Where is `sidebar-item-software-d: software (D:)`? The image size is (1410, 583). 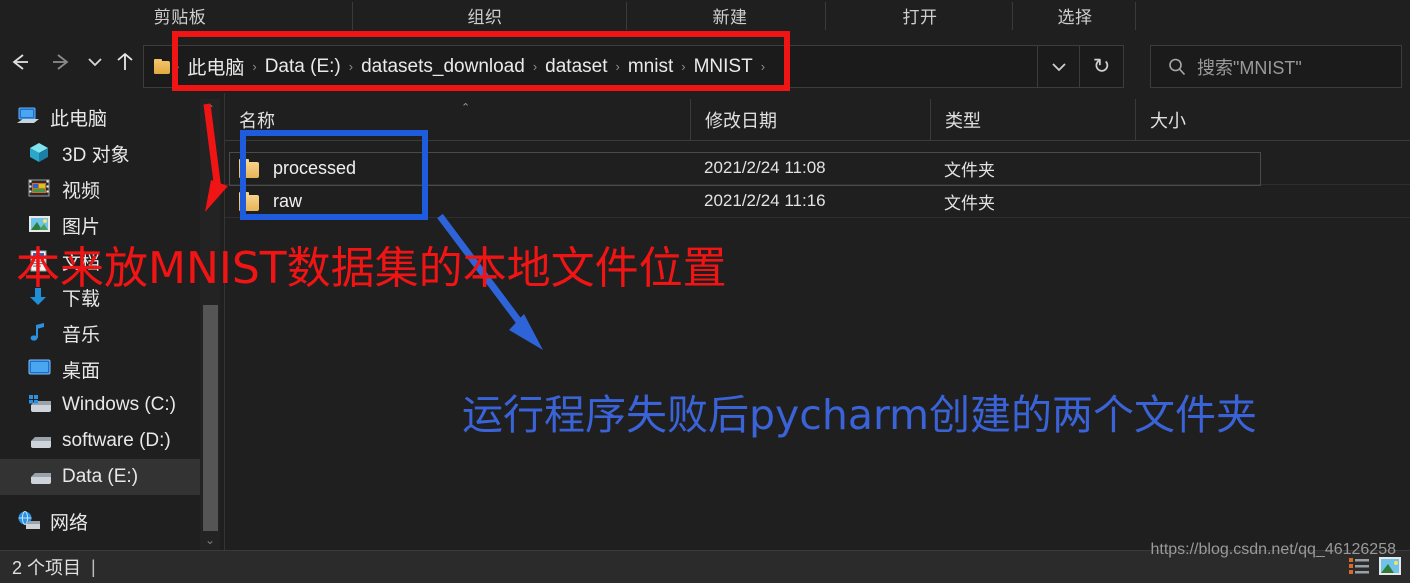
sidebar-item-software-d: software (D:) is located at coordinates (100, 441).